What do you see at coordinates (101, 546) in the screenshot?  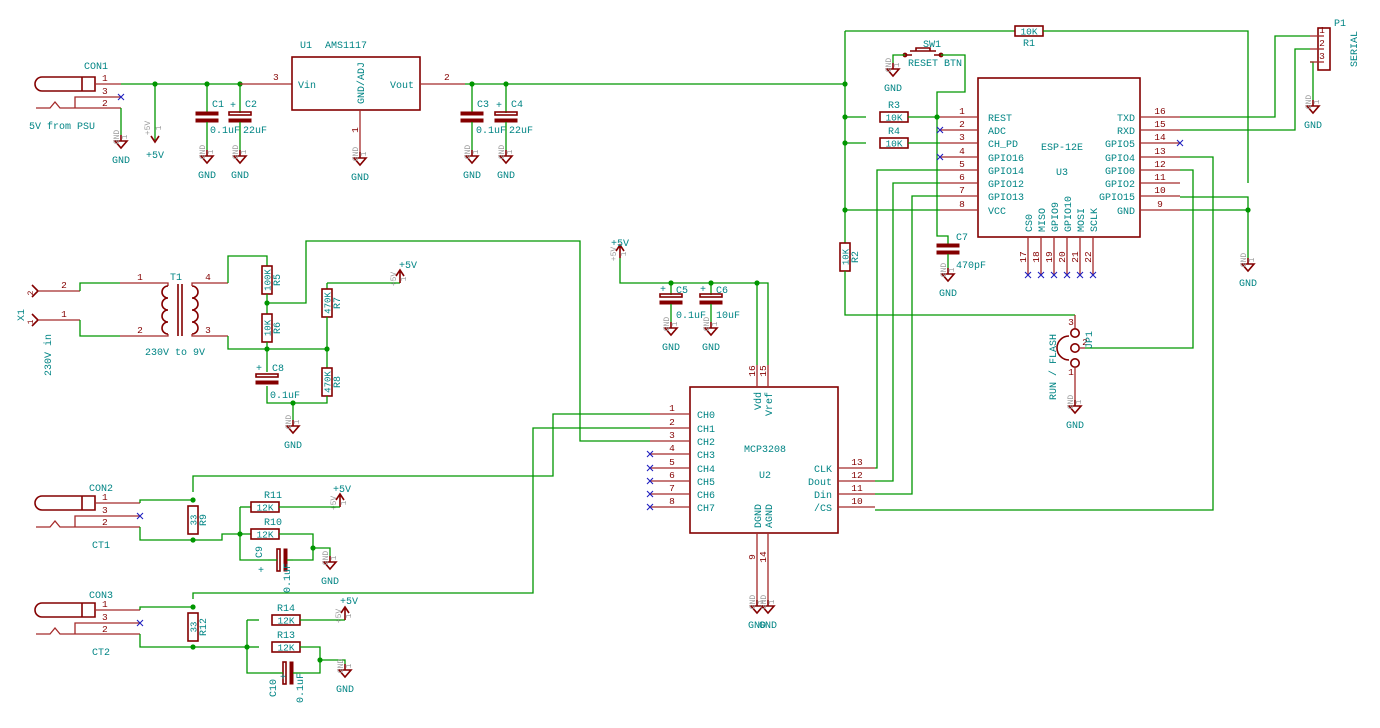 I see `label-CON2-value: CT1` at bounding box center [101, 546].